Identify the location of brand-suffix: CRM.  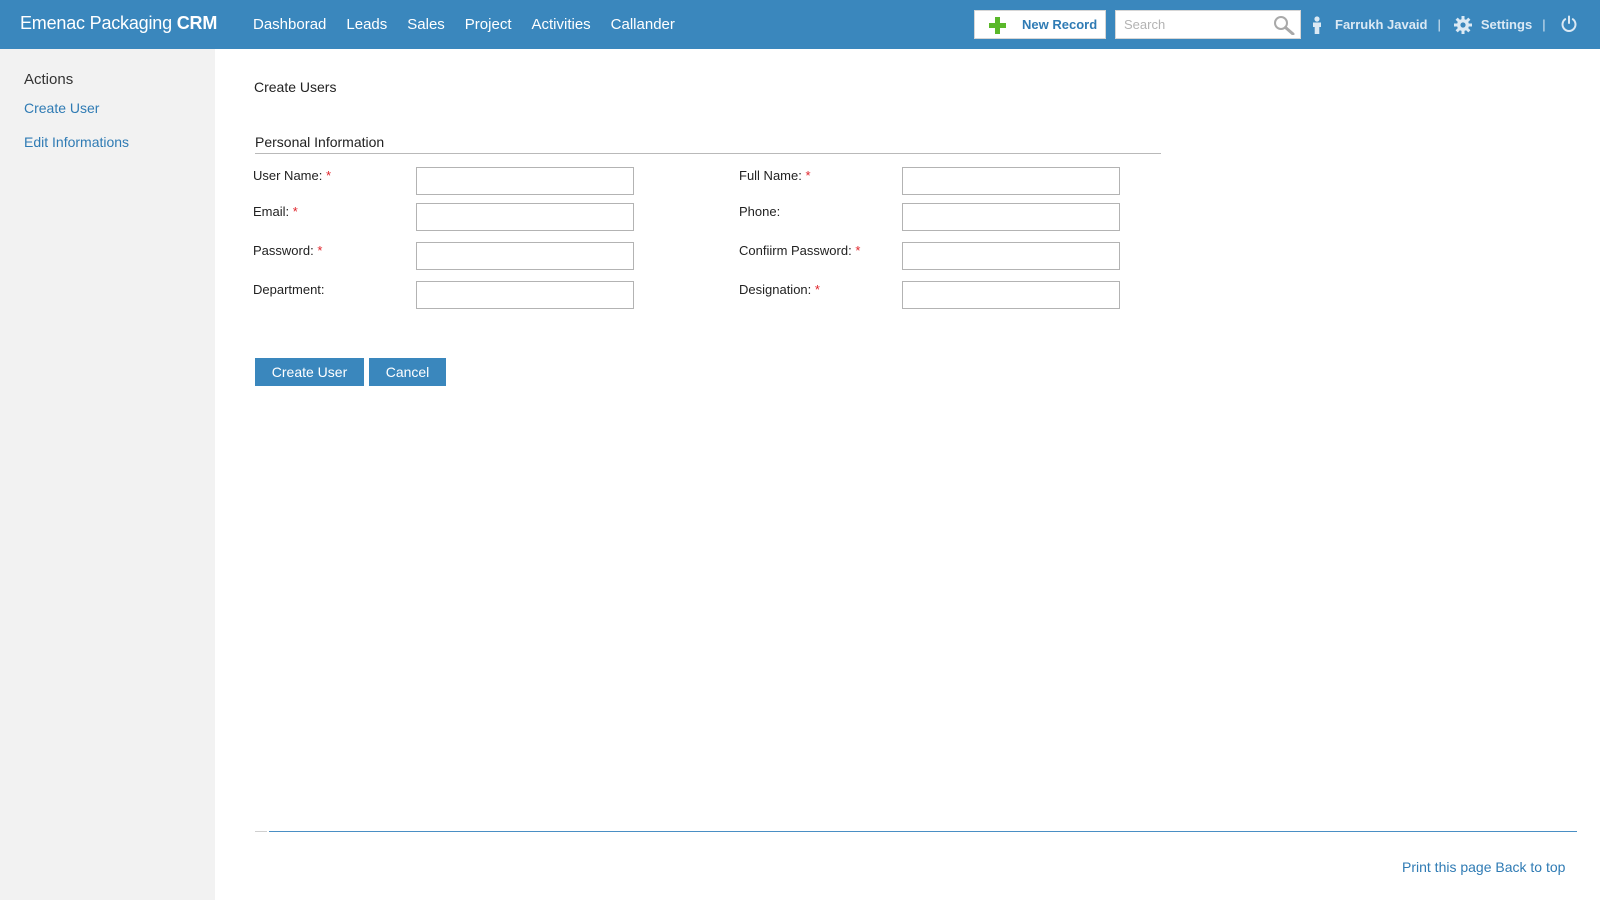
(197, 23).